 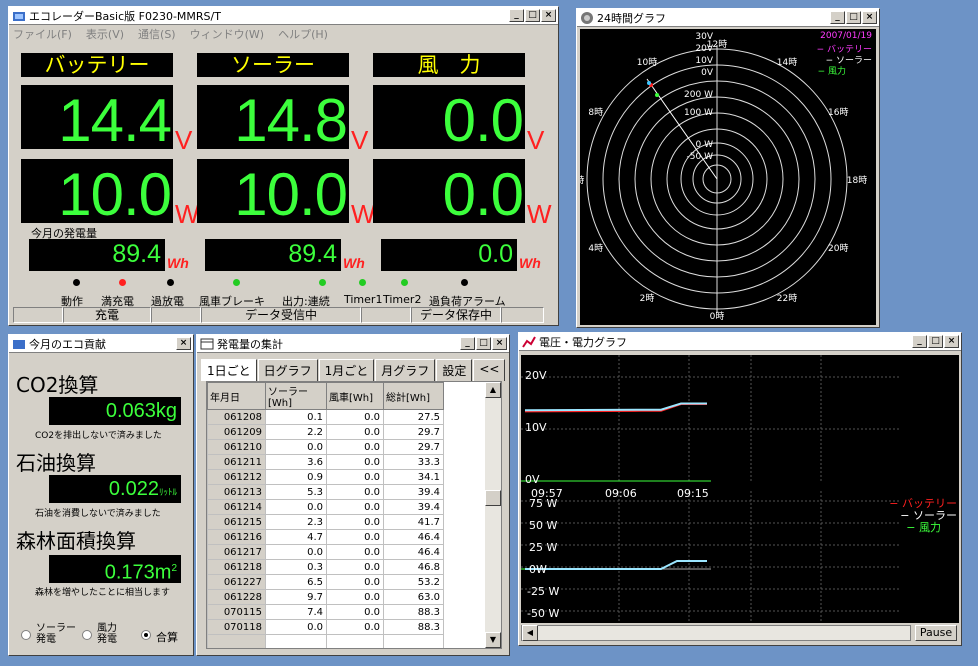 I want to click on status-recv: データ受信中, so click(x=281, y=315).